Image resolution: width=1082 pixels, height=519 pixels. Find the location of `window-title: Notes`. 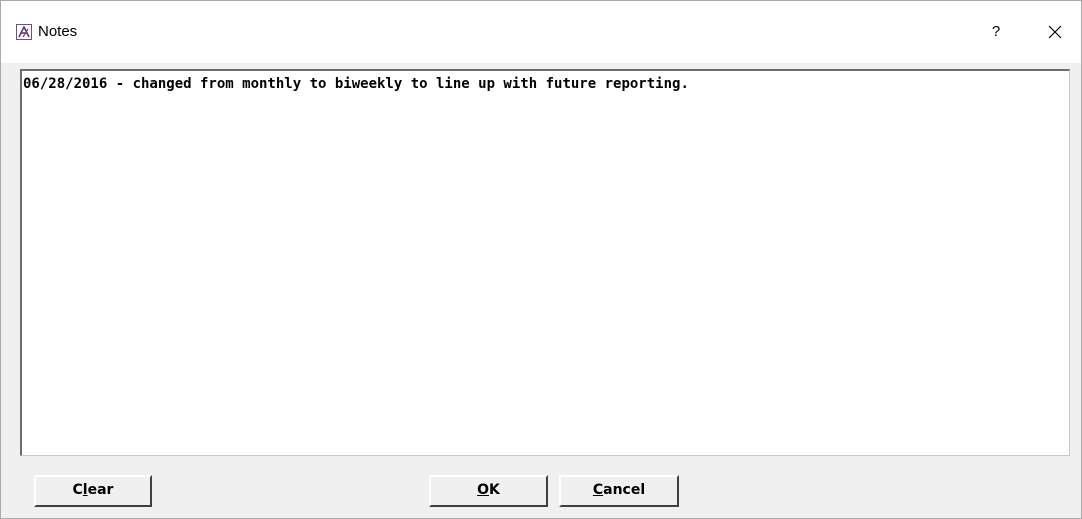

window-title: Notes is located at coordinates (58, 31).